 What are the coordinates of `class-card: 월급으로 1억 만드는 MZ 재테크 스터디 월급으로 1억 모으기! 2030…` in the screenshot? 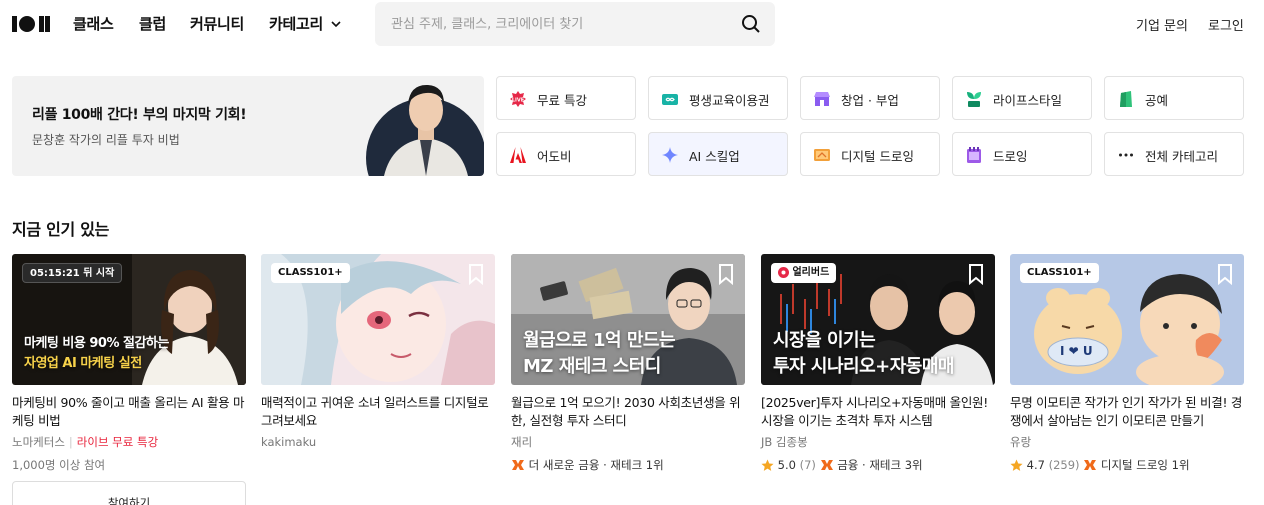 It's located at (628, 363).